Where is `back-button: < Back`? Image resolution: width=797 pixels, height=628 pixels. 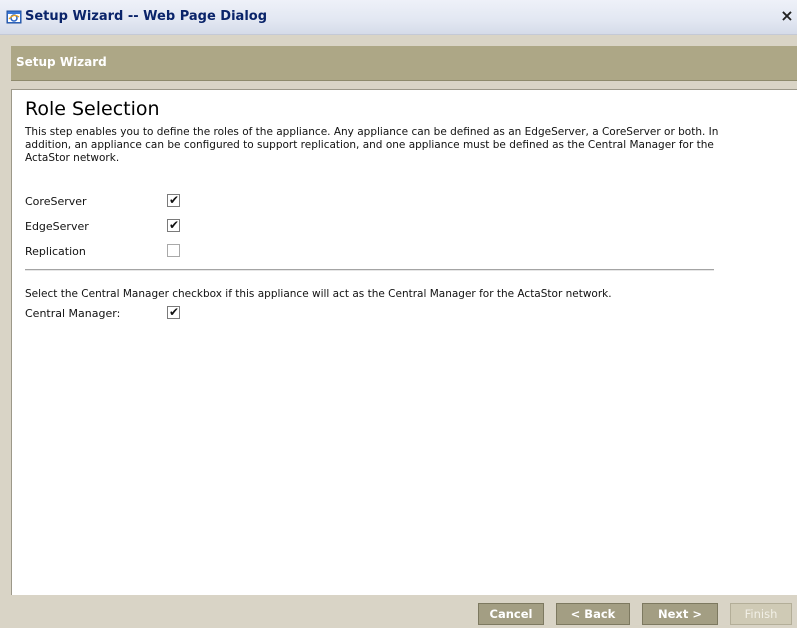
back-button: < Back is located at coordinates (593, 614).